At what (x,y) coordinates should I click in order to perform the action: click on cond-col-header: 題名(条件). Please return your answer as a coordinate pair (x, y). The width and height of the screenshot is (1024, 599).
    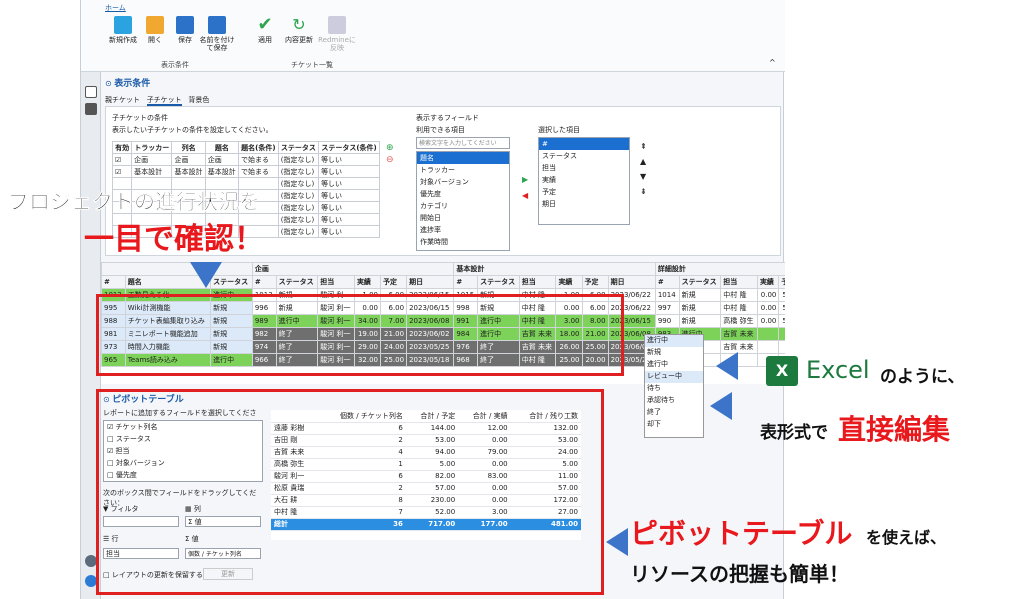
    Looking at the image, I should click on (258, 147).